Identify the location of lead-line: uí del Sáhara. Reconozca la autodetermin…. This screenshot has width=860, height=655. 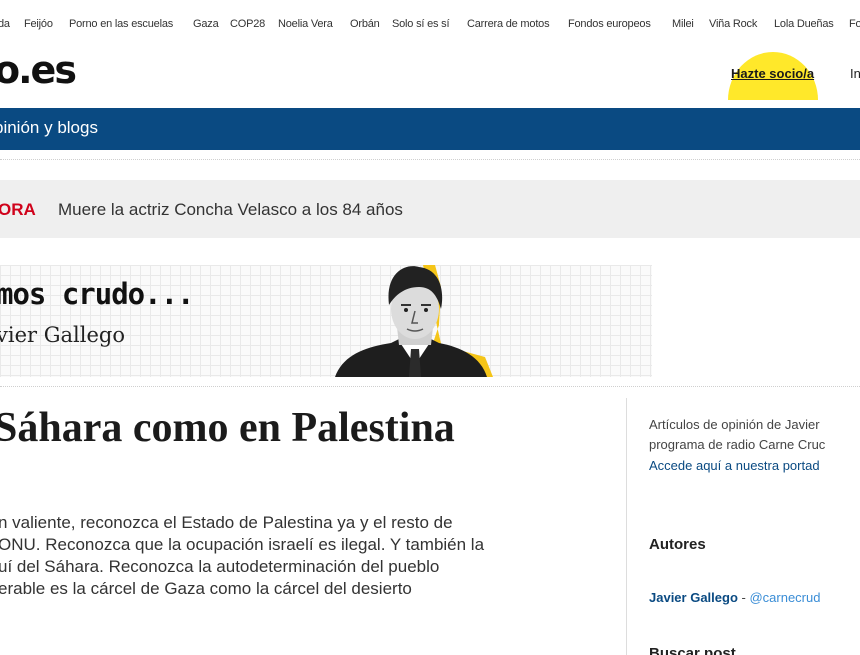
(220, 566).